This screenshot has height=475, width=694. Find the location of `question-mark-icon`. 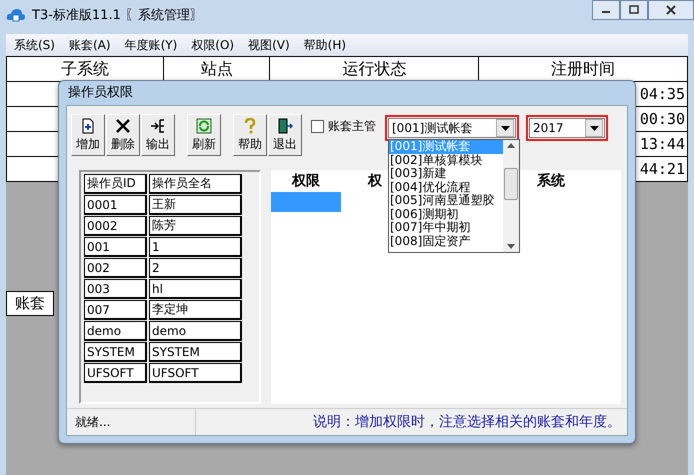

question-mark-icon is located at coordinates (250, 126).